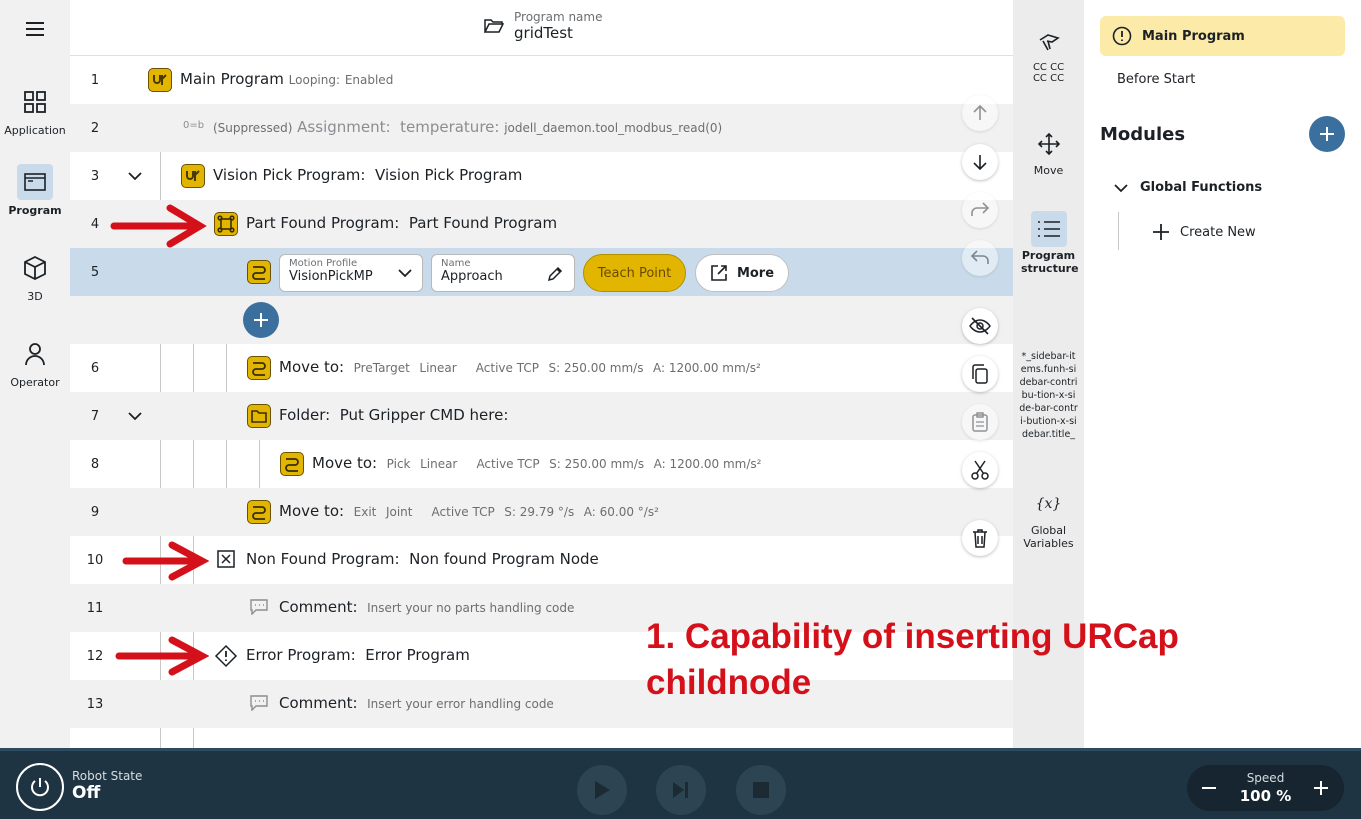 The width and height of the screenshot is (1361, 819). I want to click on robot-state-value: Off, so click(86, 793).